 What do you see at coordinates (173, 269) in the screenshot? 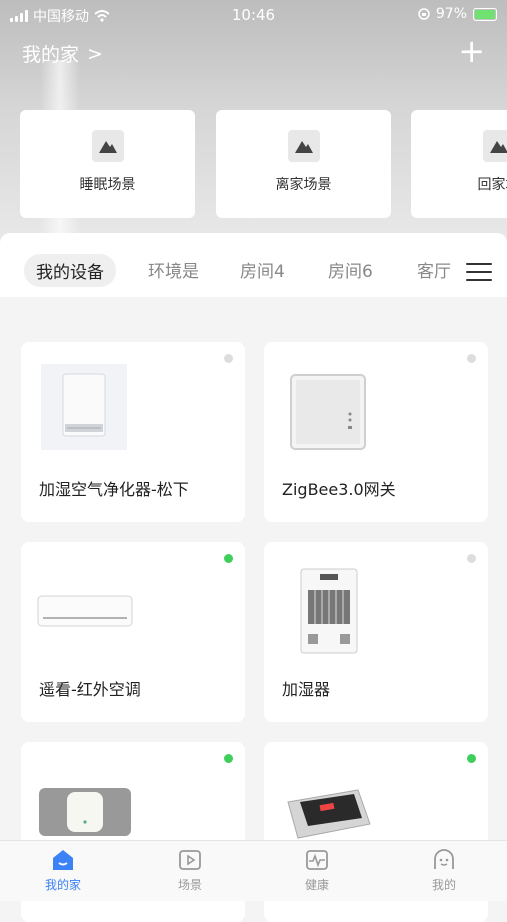
I see `tab-environment: 环境是` at bounding box center [173, 269].